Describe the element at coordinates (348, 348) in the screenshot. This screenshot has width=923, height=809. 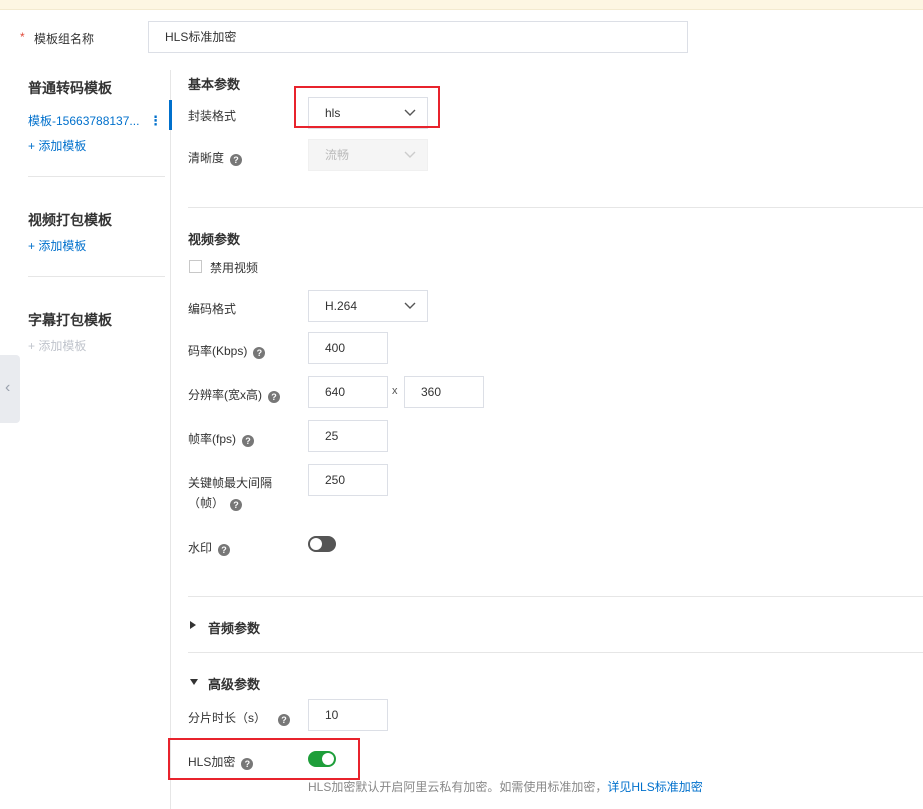
I see `bitrate-input: 400` at that location.